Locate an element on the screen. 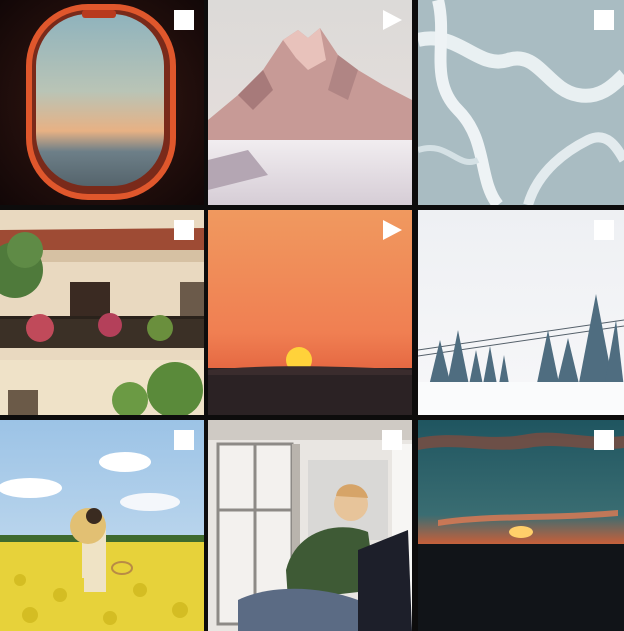 The height and width of the screenshot is (631, 624). grid-tile-airplane-window is located at coordinates (102, 102).